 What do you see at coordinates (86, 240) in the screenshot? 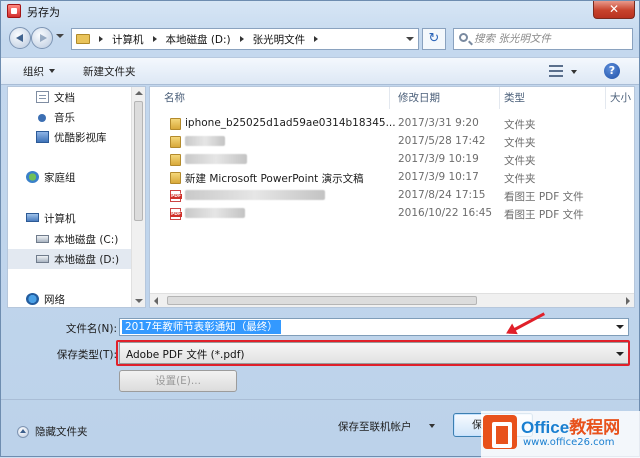
I see `nav-item-label: 本地磁盘 (C:)` at bounding box center [86, 240].